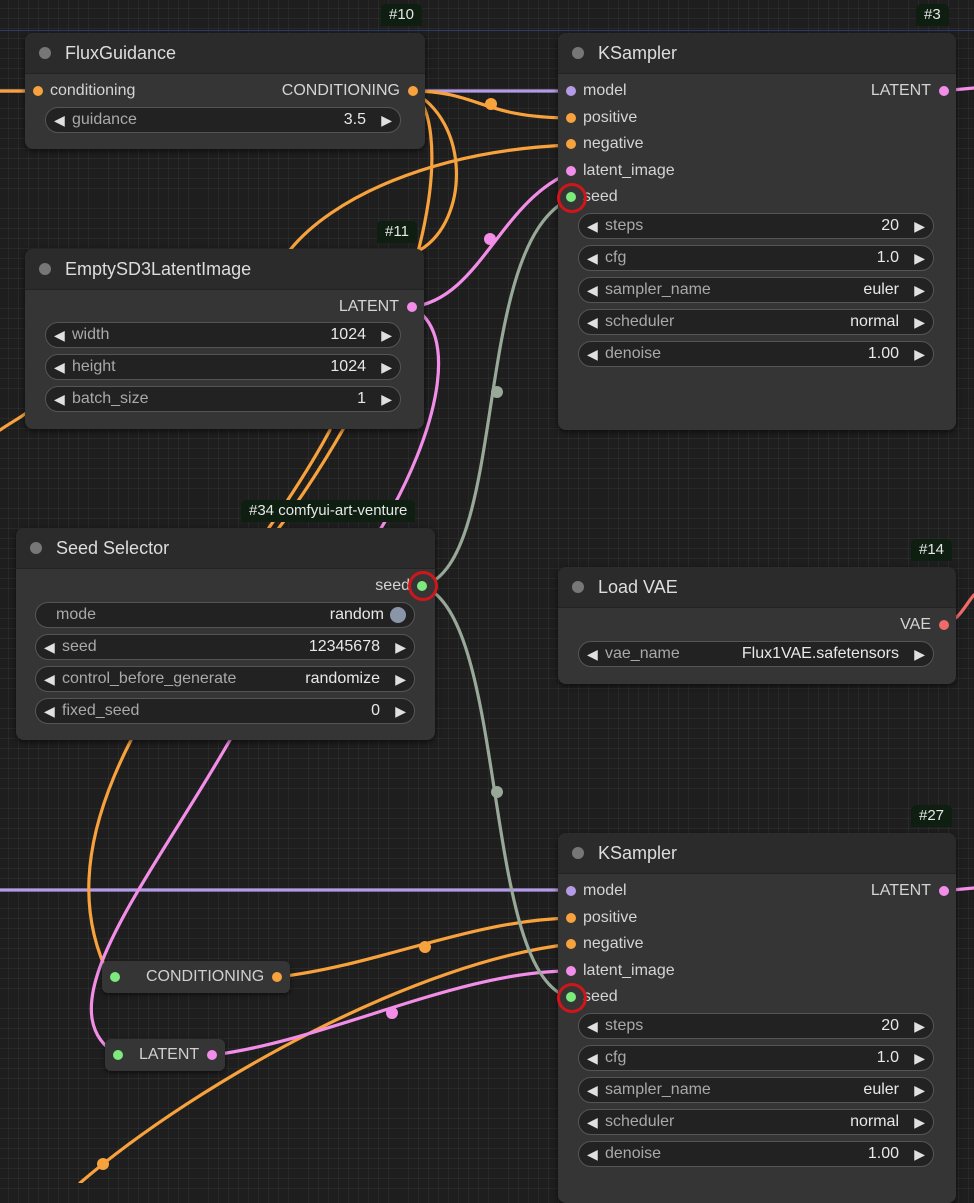  I want to click on widget-vae-name: ◀ vae_name Flux1VAE.safetensors ▶, so click(756, 654).